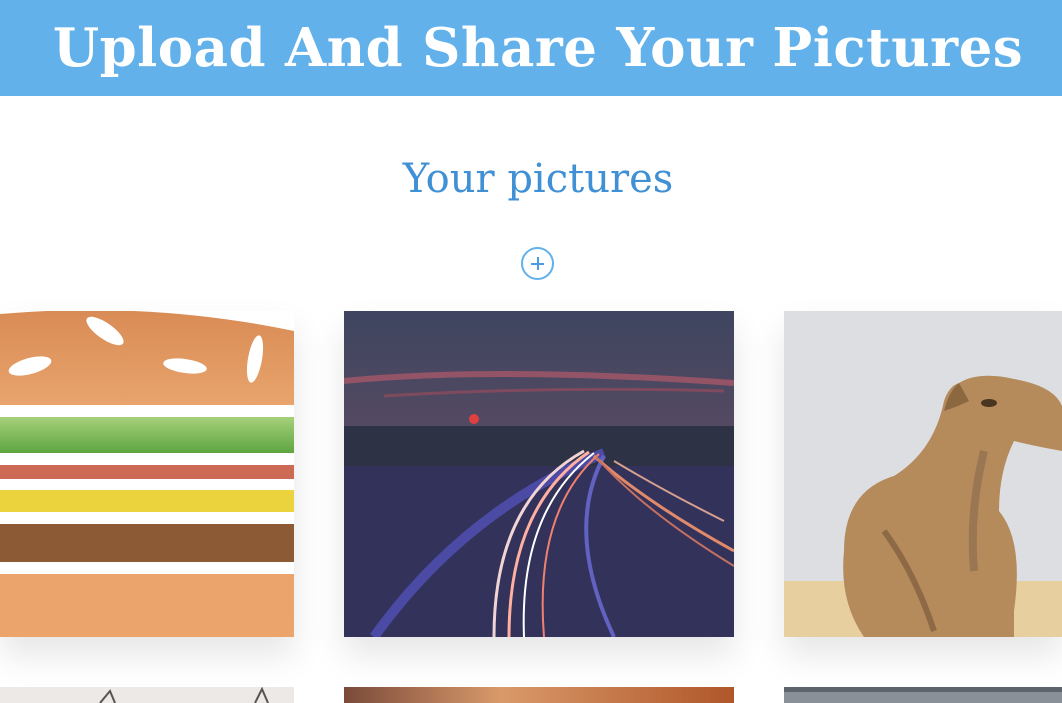 Image resolution: width=1062 pixels, height=703 pixels. I want to click on hamburger-image, so click(147, 474).